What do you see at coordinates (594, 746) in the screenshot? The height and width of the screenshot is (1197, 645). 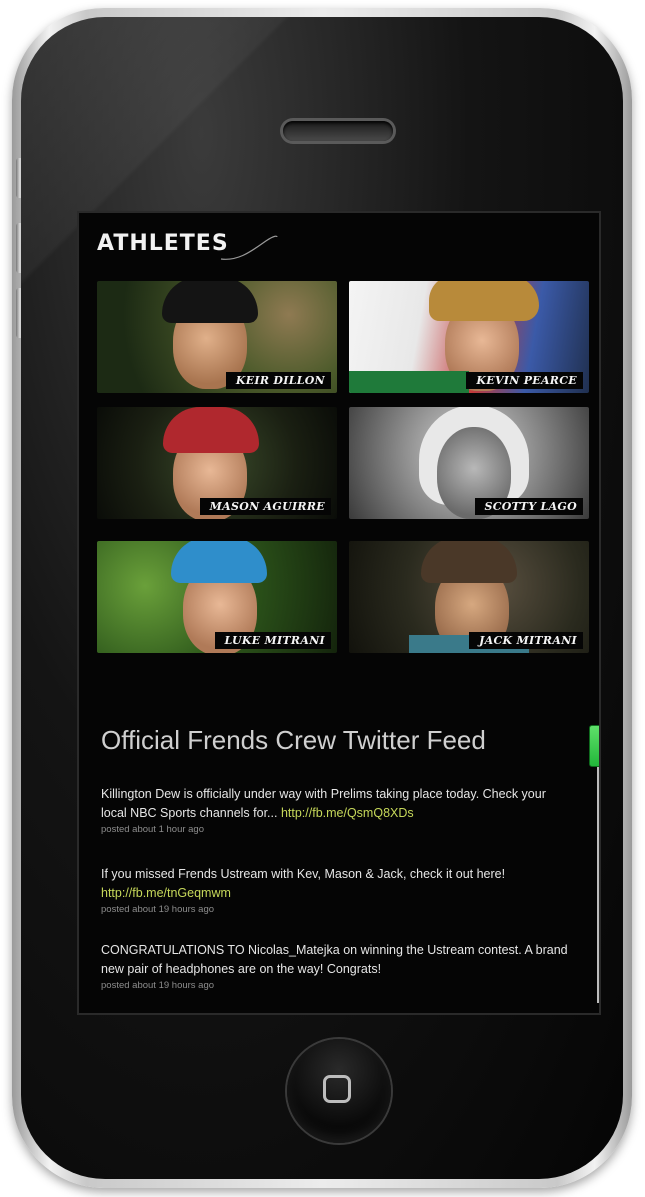 I see `feed-scroll-thumb` at bounding box center [594, 746].